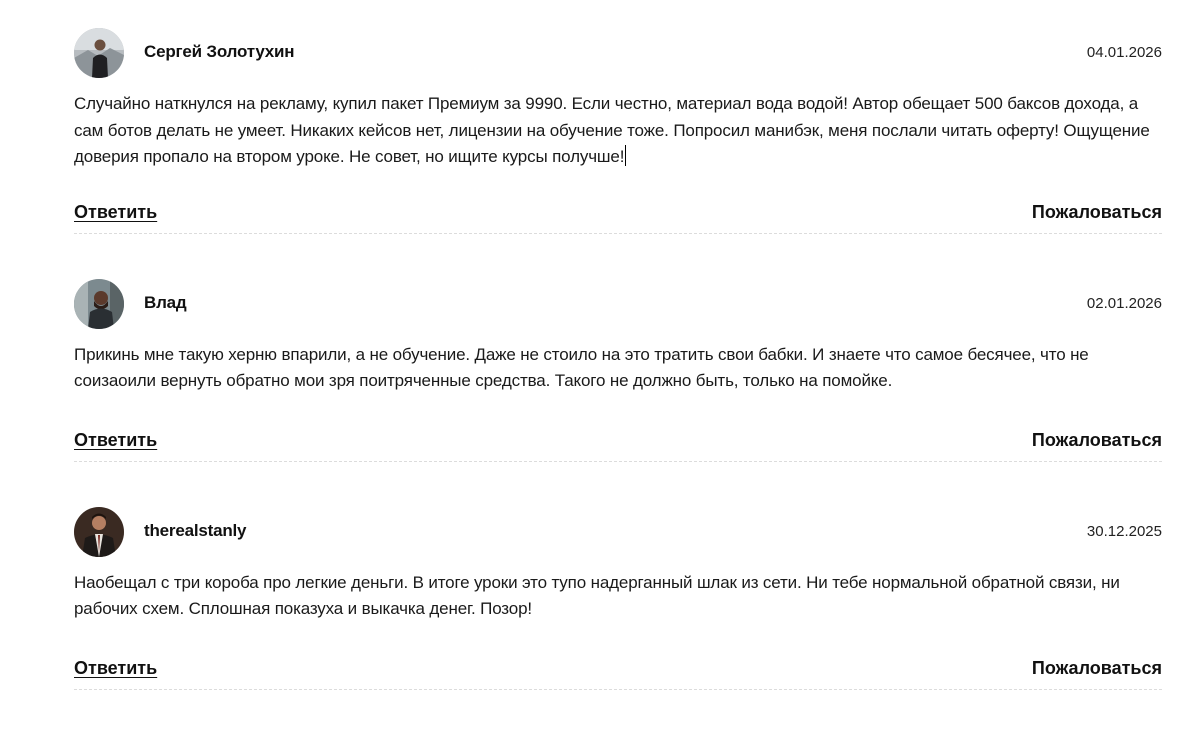 The image size is (1185, 741). Describe the element at coordinates (165, 302) in the screenshot. I see `comment-author: Влад` at that location.